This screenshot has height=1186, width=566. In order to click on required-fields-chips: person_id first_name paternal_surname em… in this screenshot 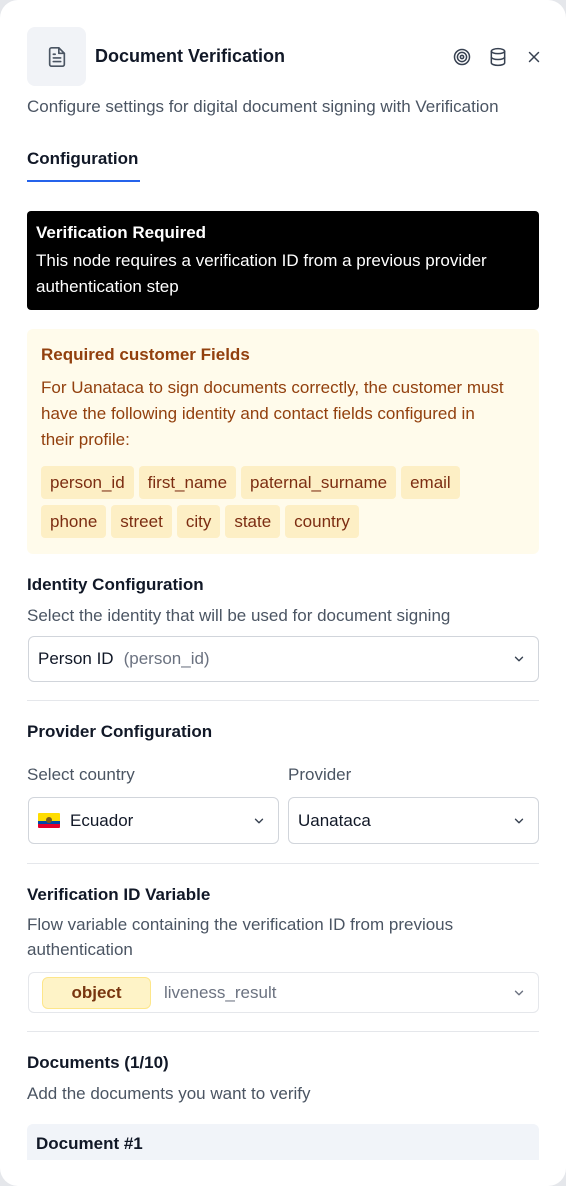, I will do `click(281, 502)`.